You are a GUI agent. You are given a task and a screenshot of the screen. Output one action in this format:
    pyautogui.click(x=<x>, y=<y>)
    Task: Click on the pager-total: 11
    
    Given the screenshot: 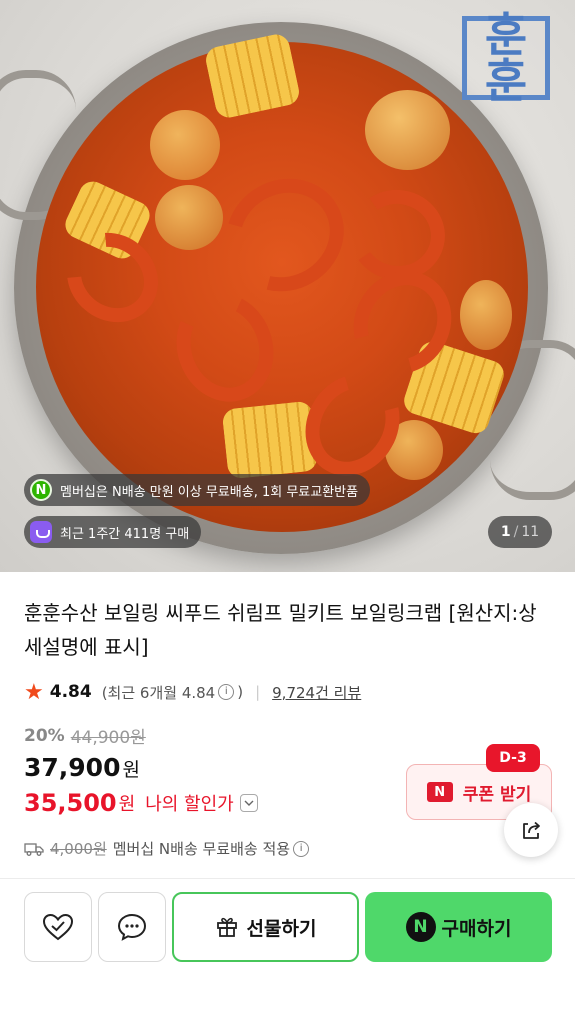 What is the action you would take?
    pyautogui.click(x=530, y=532)
    